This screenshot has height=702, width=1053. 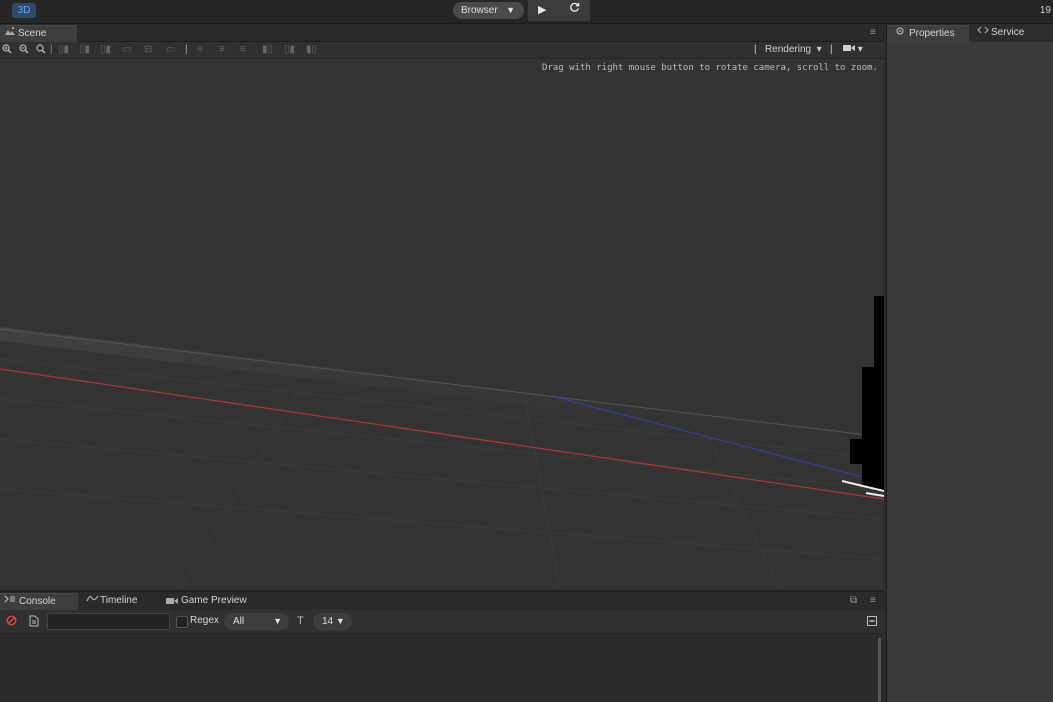 I want to click on browser-select: Browser ▼, so click(x=488, y=10).